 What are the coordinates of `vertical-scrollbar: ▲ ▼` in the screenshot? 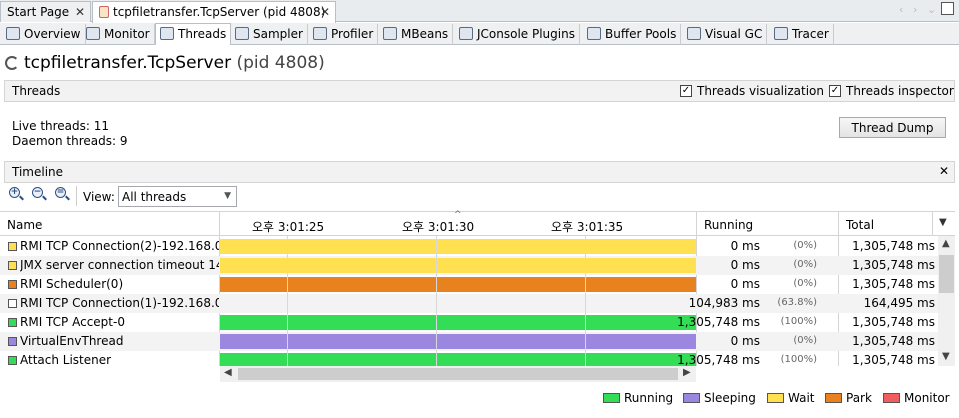 It's located at (946, 301).